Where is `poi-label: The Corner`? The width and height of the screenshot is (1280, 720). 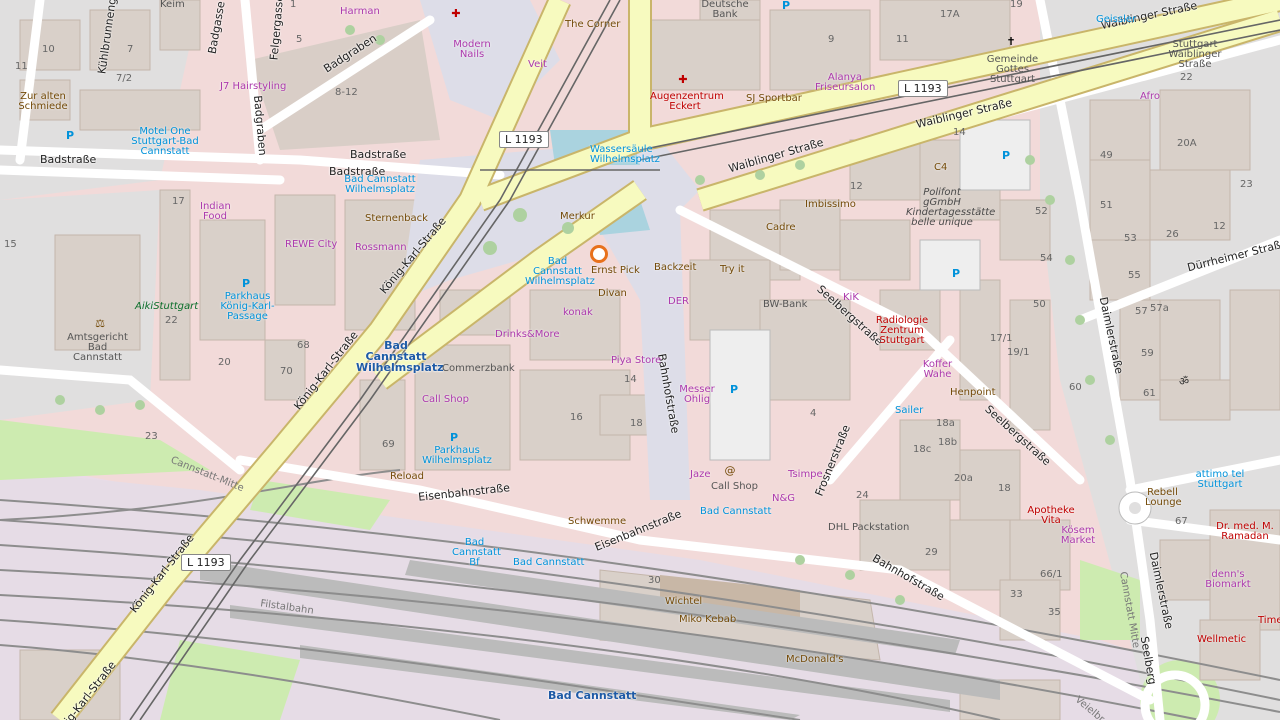 poi-label: The Corner is located at coordinates (592, 25).